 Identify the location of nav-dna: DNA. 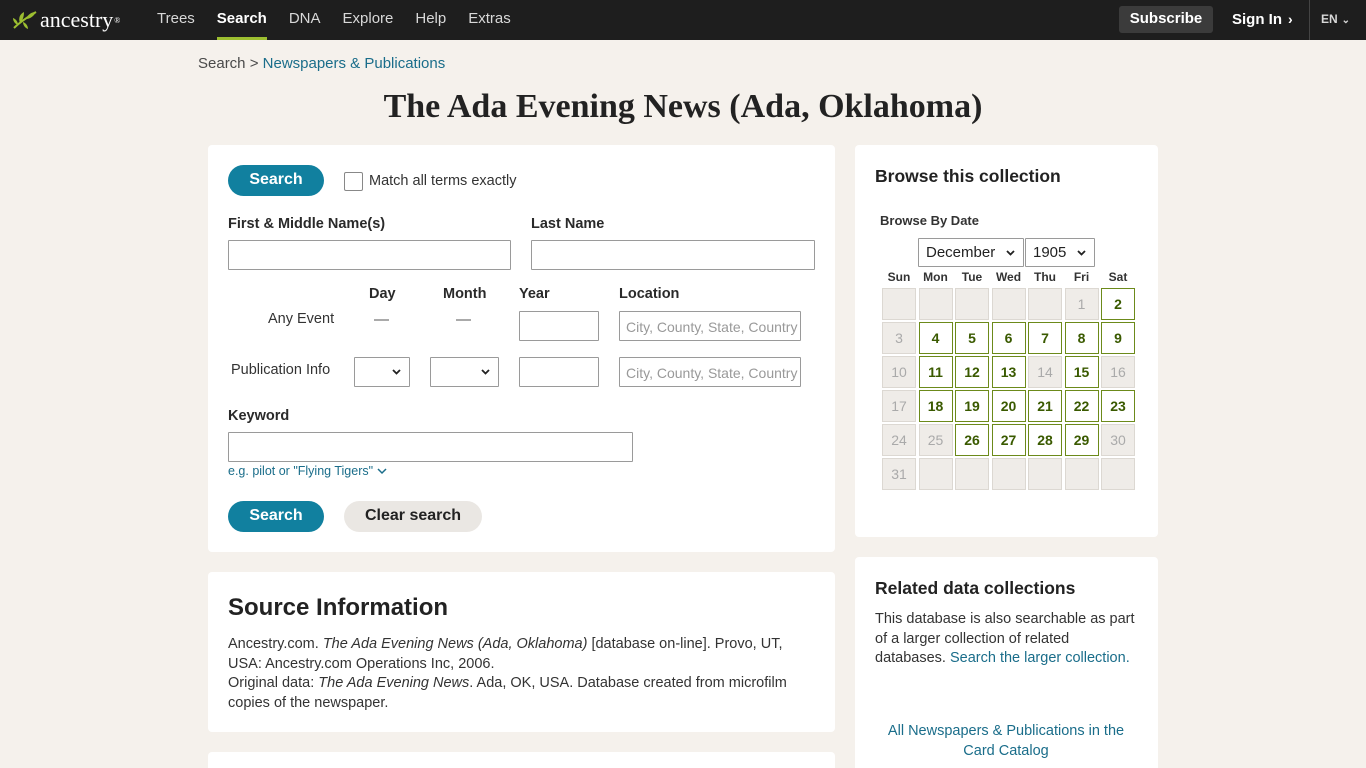
(305, 20).